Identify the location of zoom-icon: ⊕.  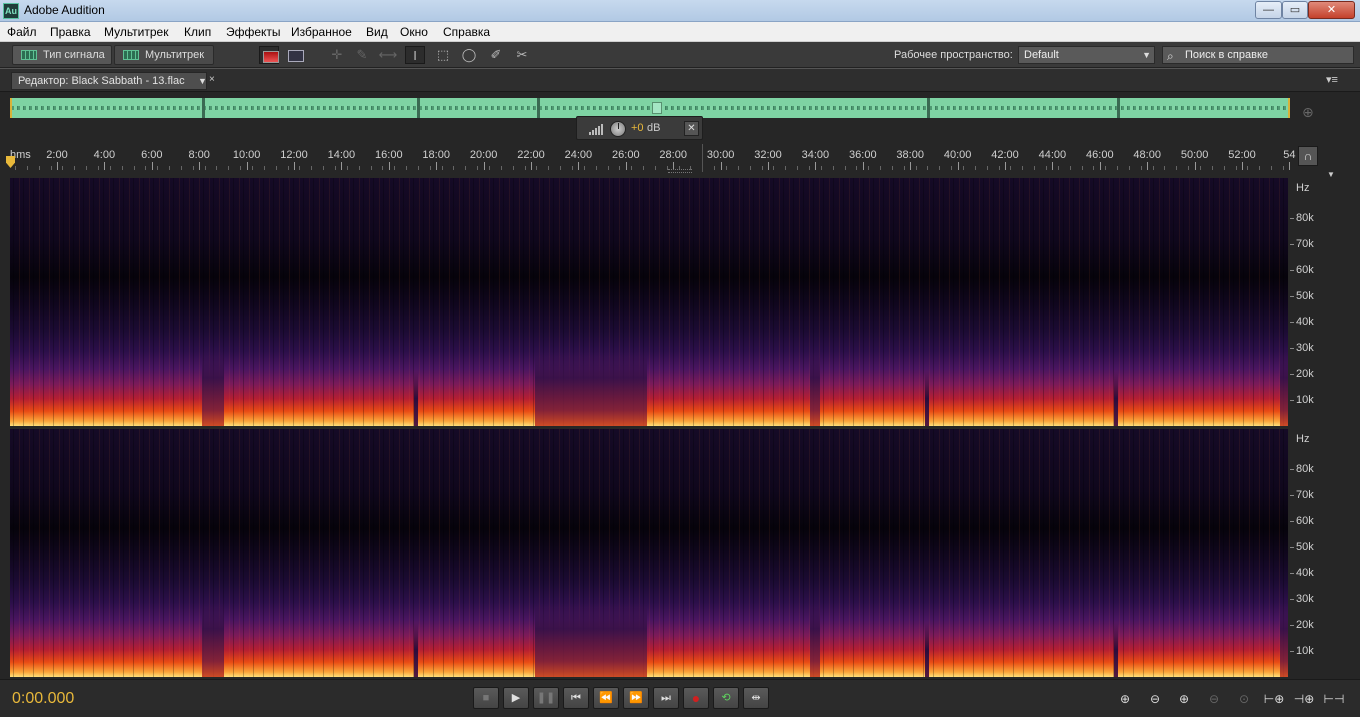
(1308, 112).